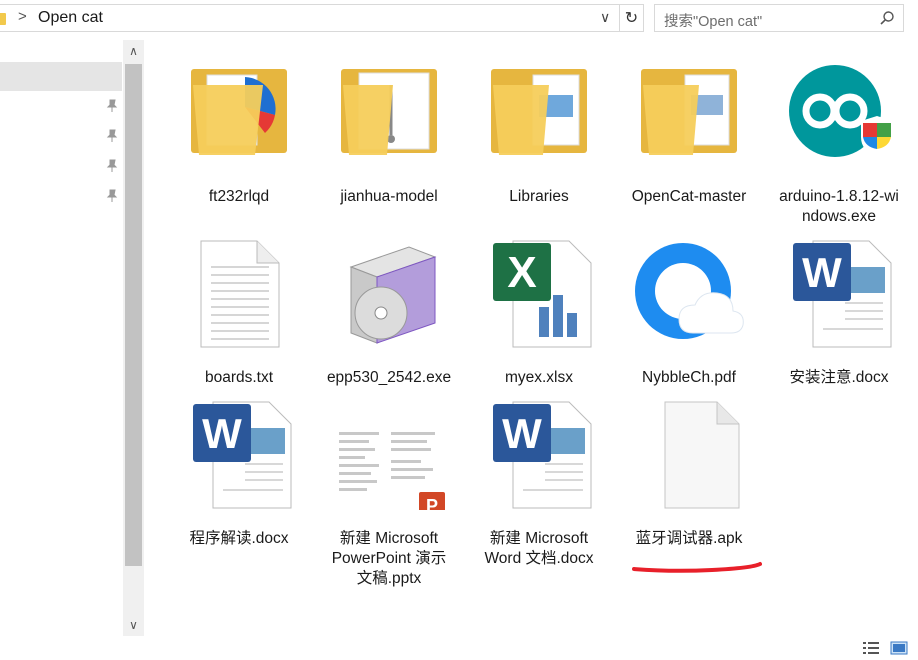 This screenshot has height=660, width=918. Describe the element at coordinates (239, 377) in the screenshot. I see `file-name: boards.txt` at that location.